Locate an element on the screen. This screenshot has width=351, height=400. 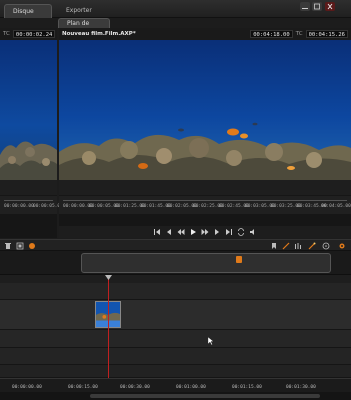
timeline-playhead is located at coordinates (108, 331).